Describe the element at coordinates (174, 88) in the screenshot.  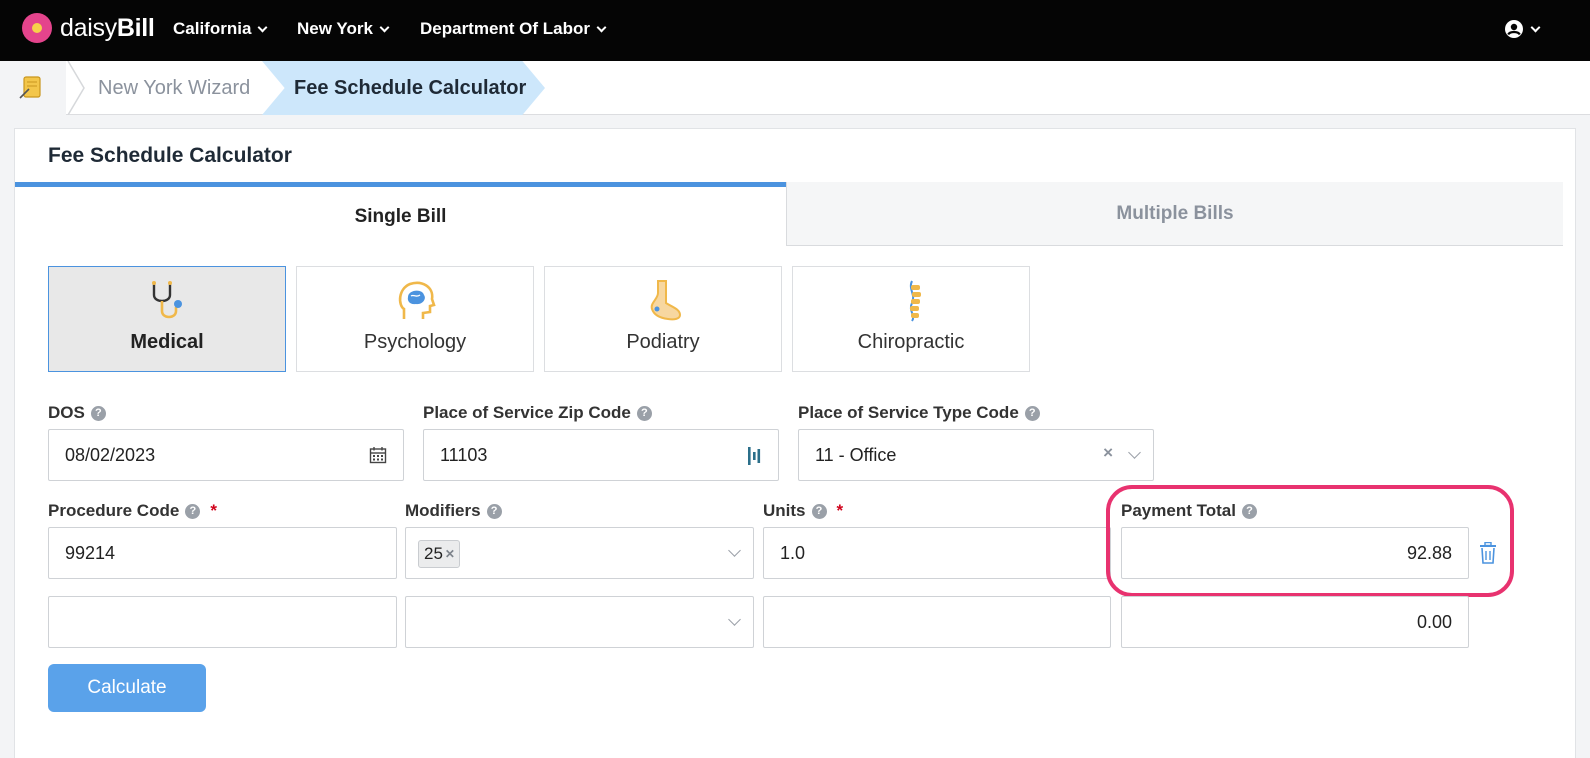
I see `breadcrumb-new-york-wizard: New York Wizard` at that location.